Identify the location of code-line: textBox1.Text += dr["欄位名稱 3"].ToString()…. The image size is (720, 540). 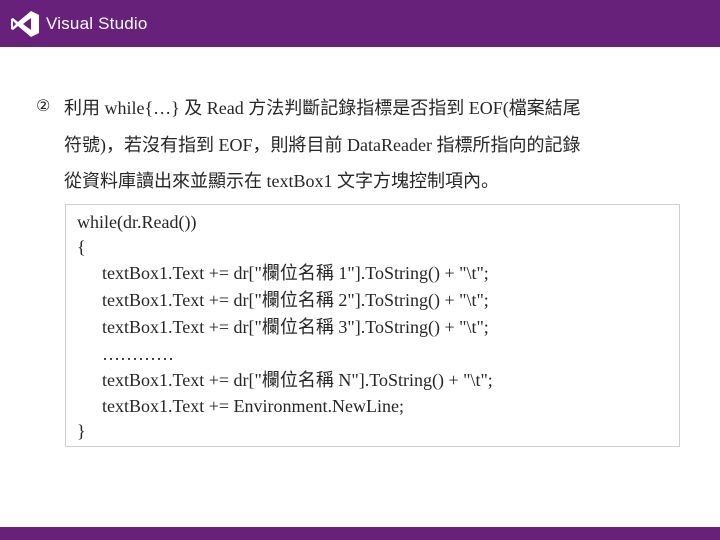
(295, 327).